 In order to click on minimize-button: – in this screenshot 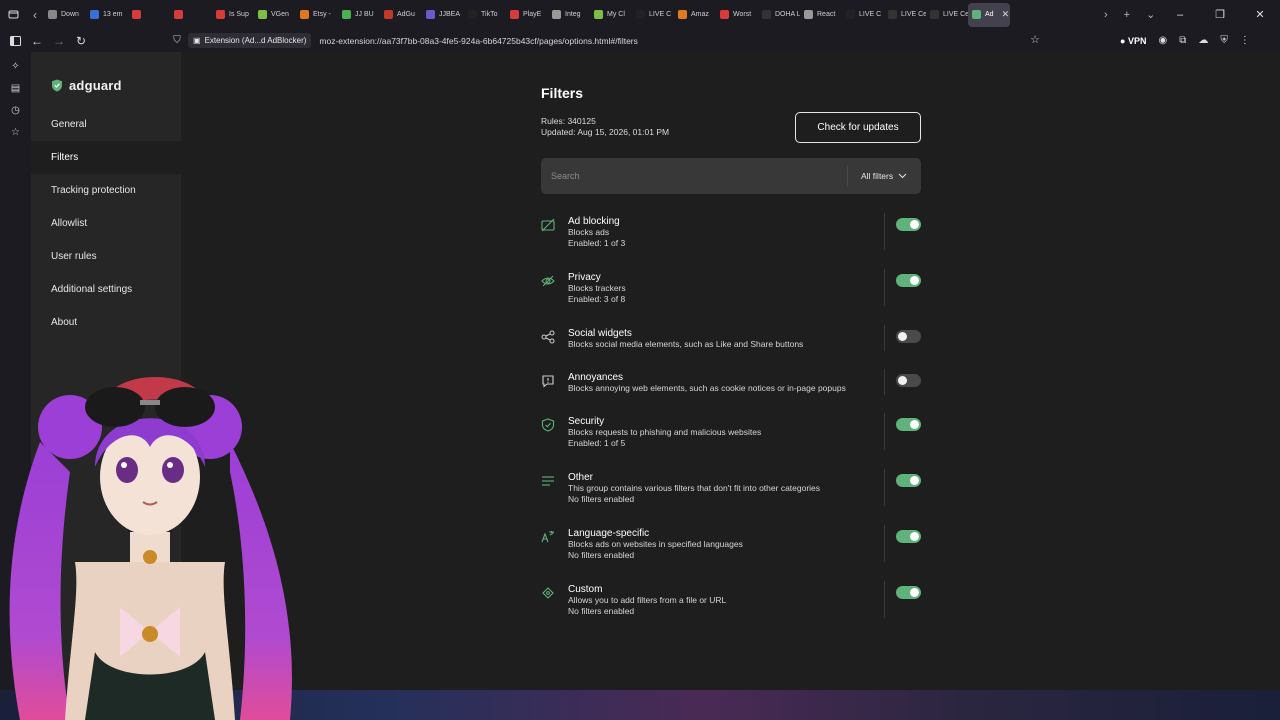, I will do `click(1180, 15)`.